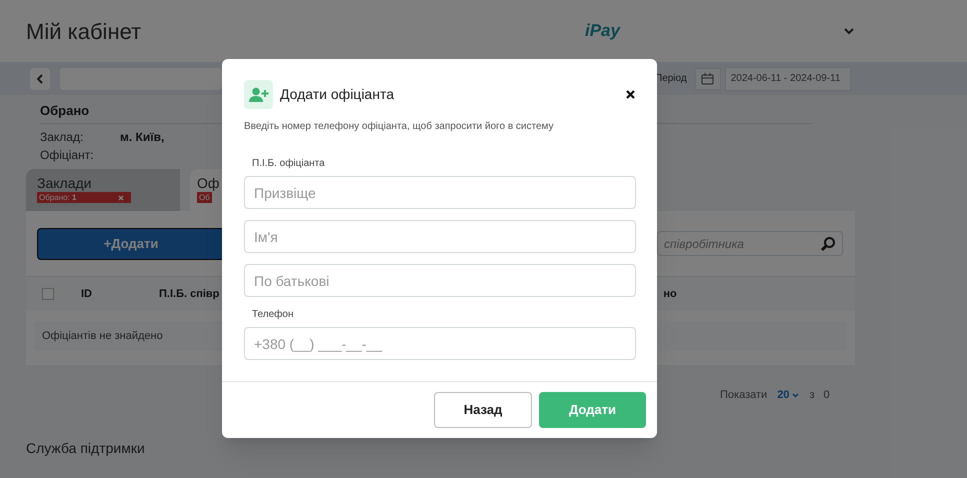 Image resolution: width=967 pixels, height=478 pixels. I want to click on back-button: Назад, so click(483, 410).